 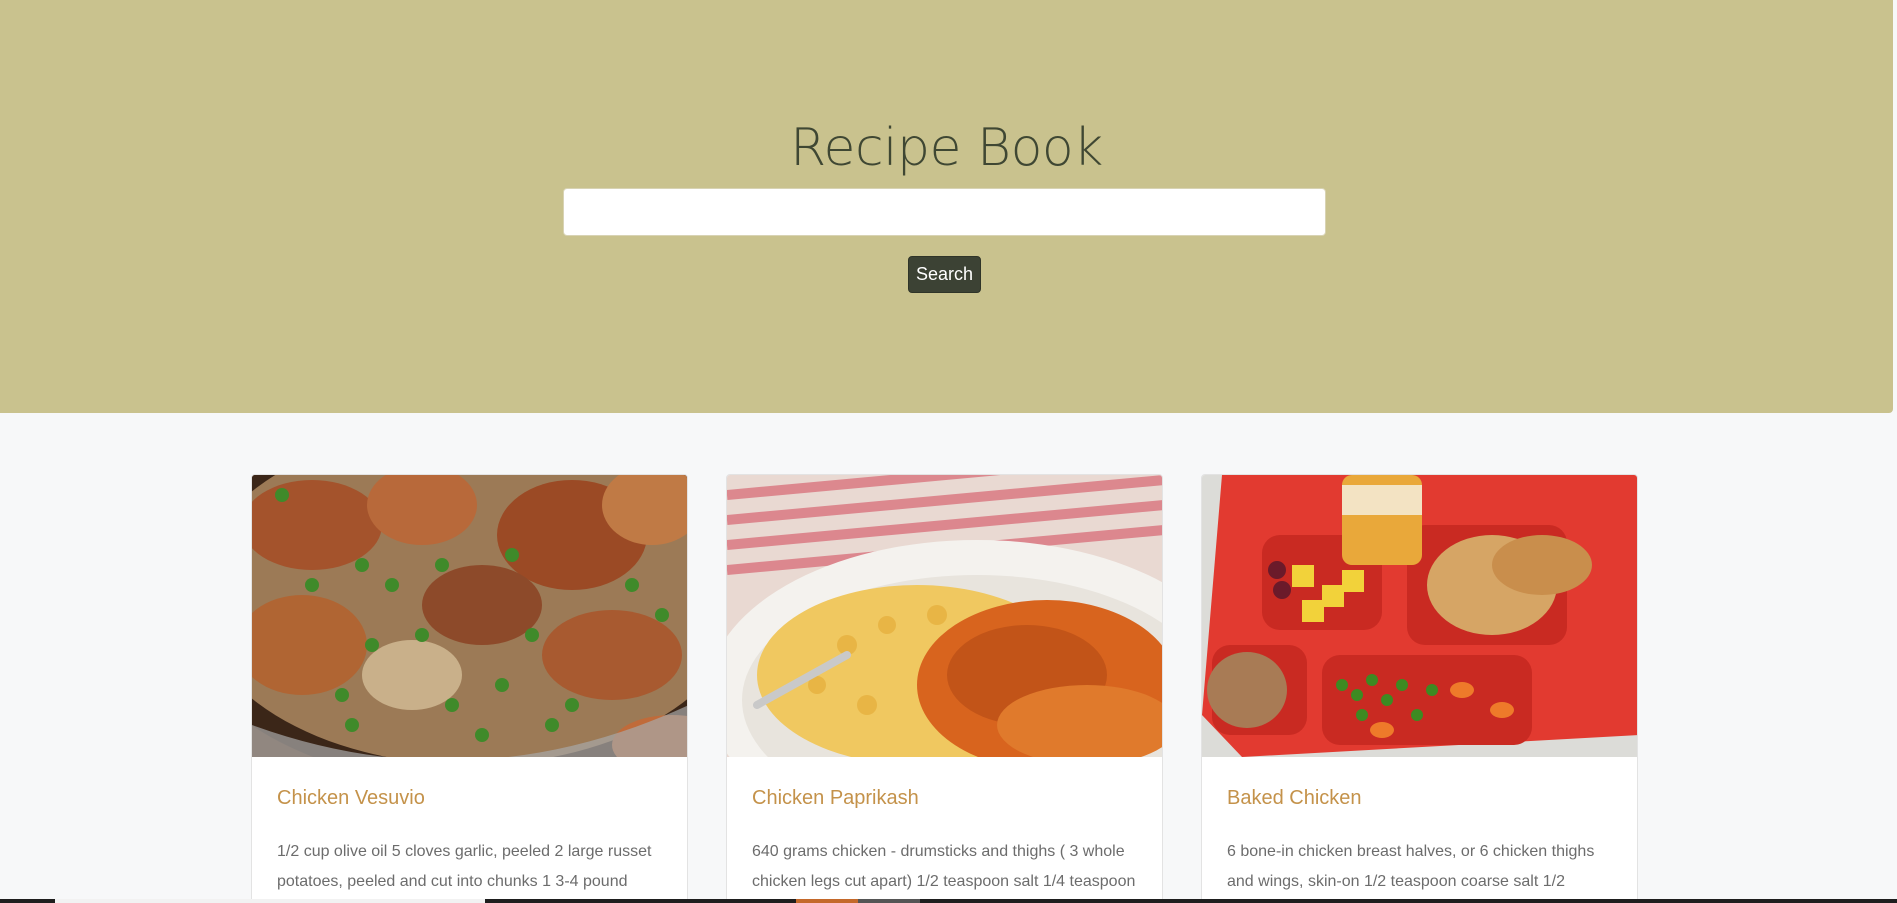 What do you see at coordinates (351, 798) in the screenshot?
I see `recipe-title: Chicken Vesuvio` at bounding box center [351, 798].